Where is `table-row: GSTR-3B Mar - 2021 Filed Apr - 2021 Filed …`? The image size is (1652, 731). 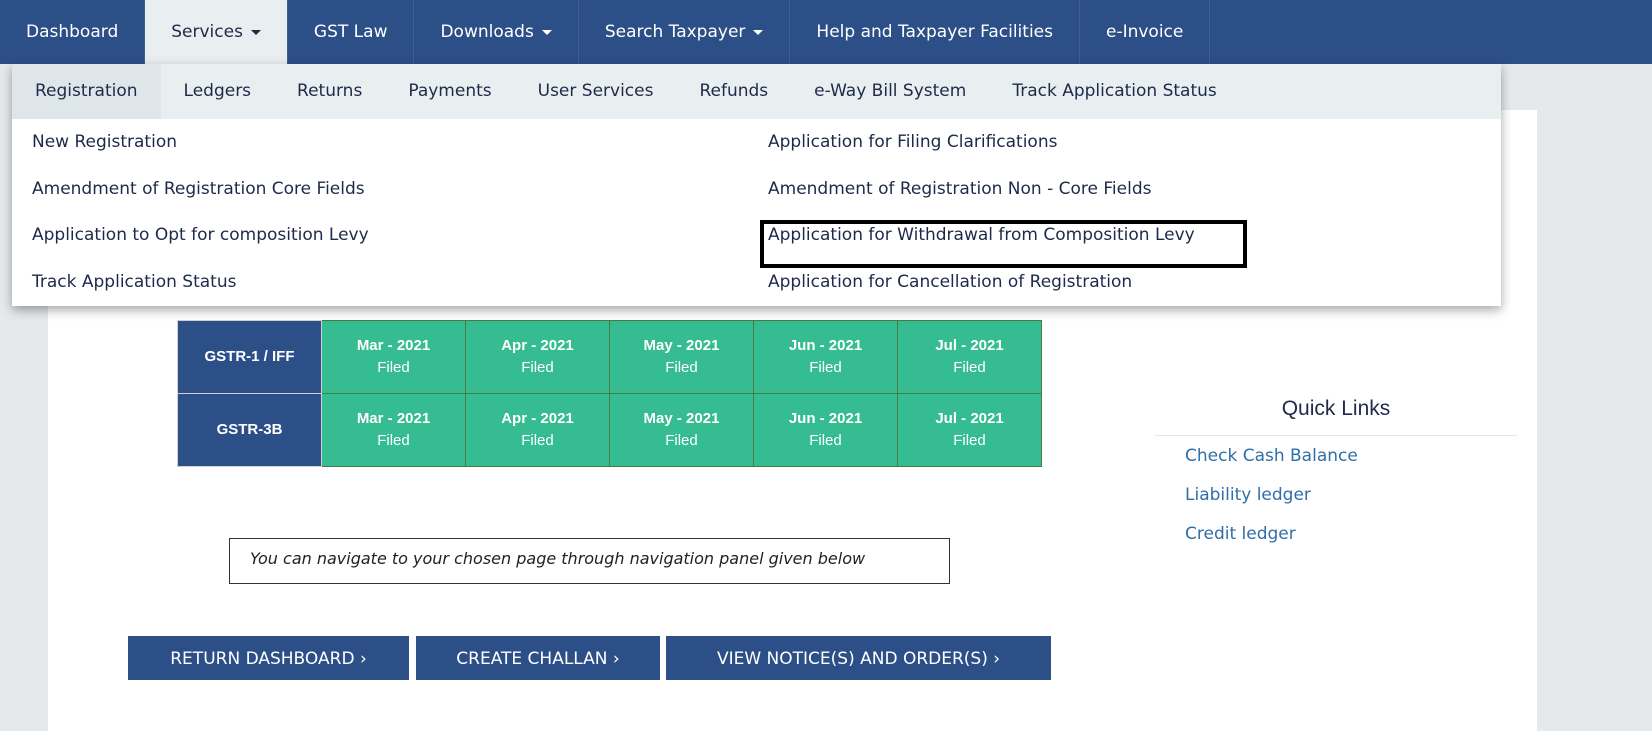 table-row: GSTR-3B Mar - 2021 Filed Apr - 2021 Filed … is located at coordinates (609, 430).